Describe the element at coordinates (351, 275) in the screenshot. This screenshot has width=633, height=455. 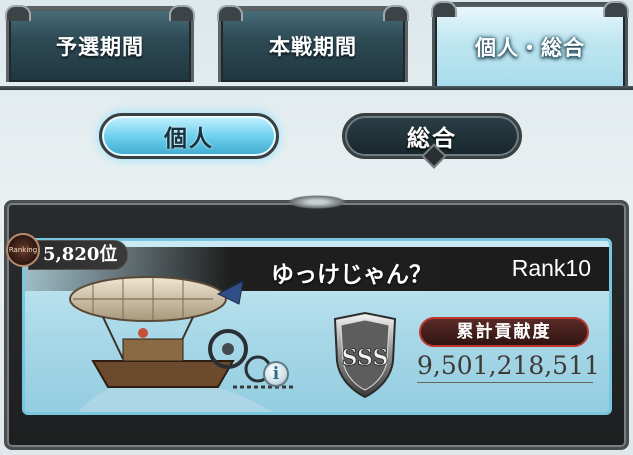
I see `player-name: ゆっけじゃん？` at that location.